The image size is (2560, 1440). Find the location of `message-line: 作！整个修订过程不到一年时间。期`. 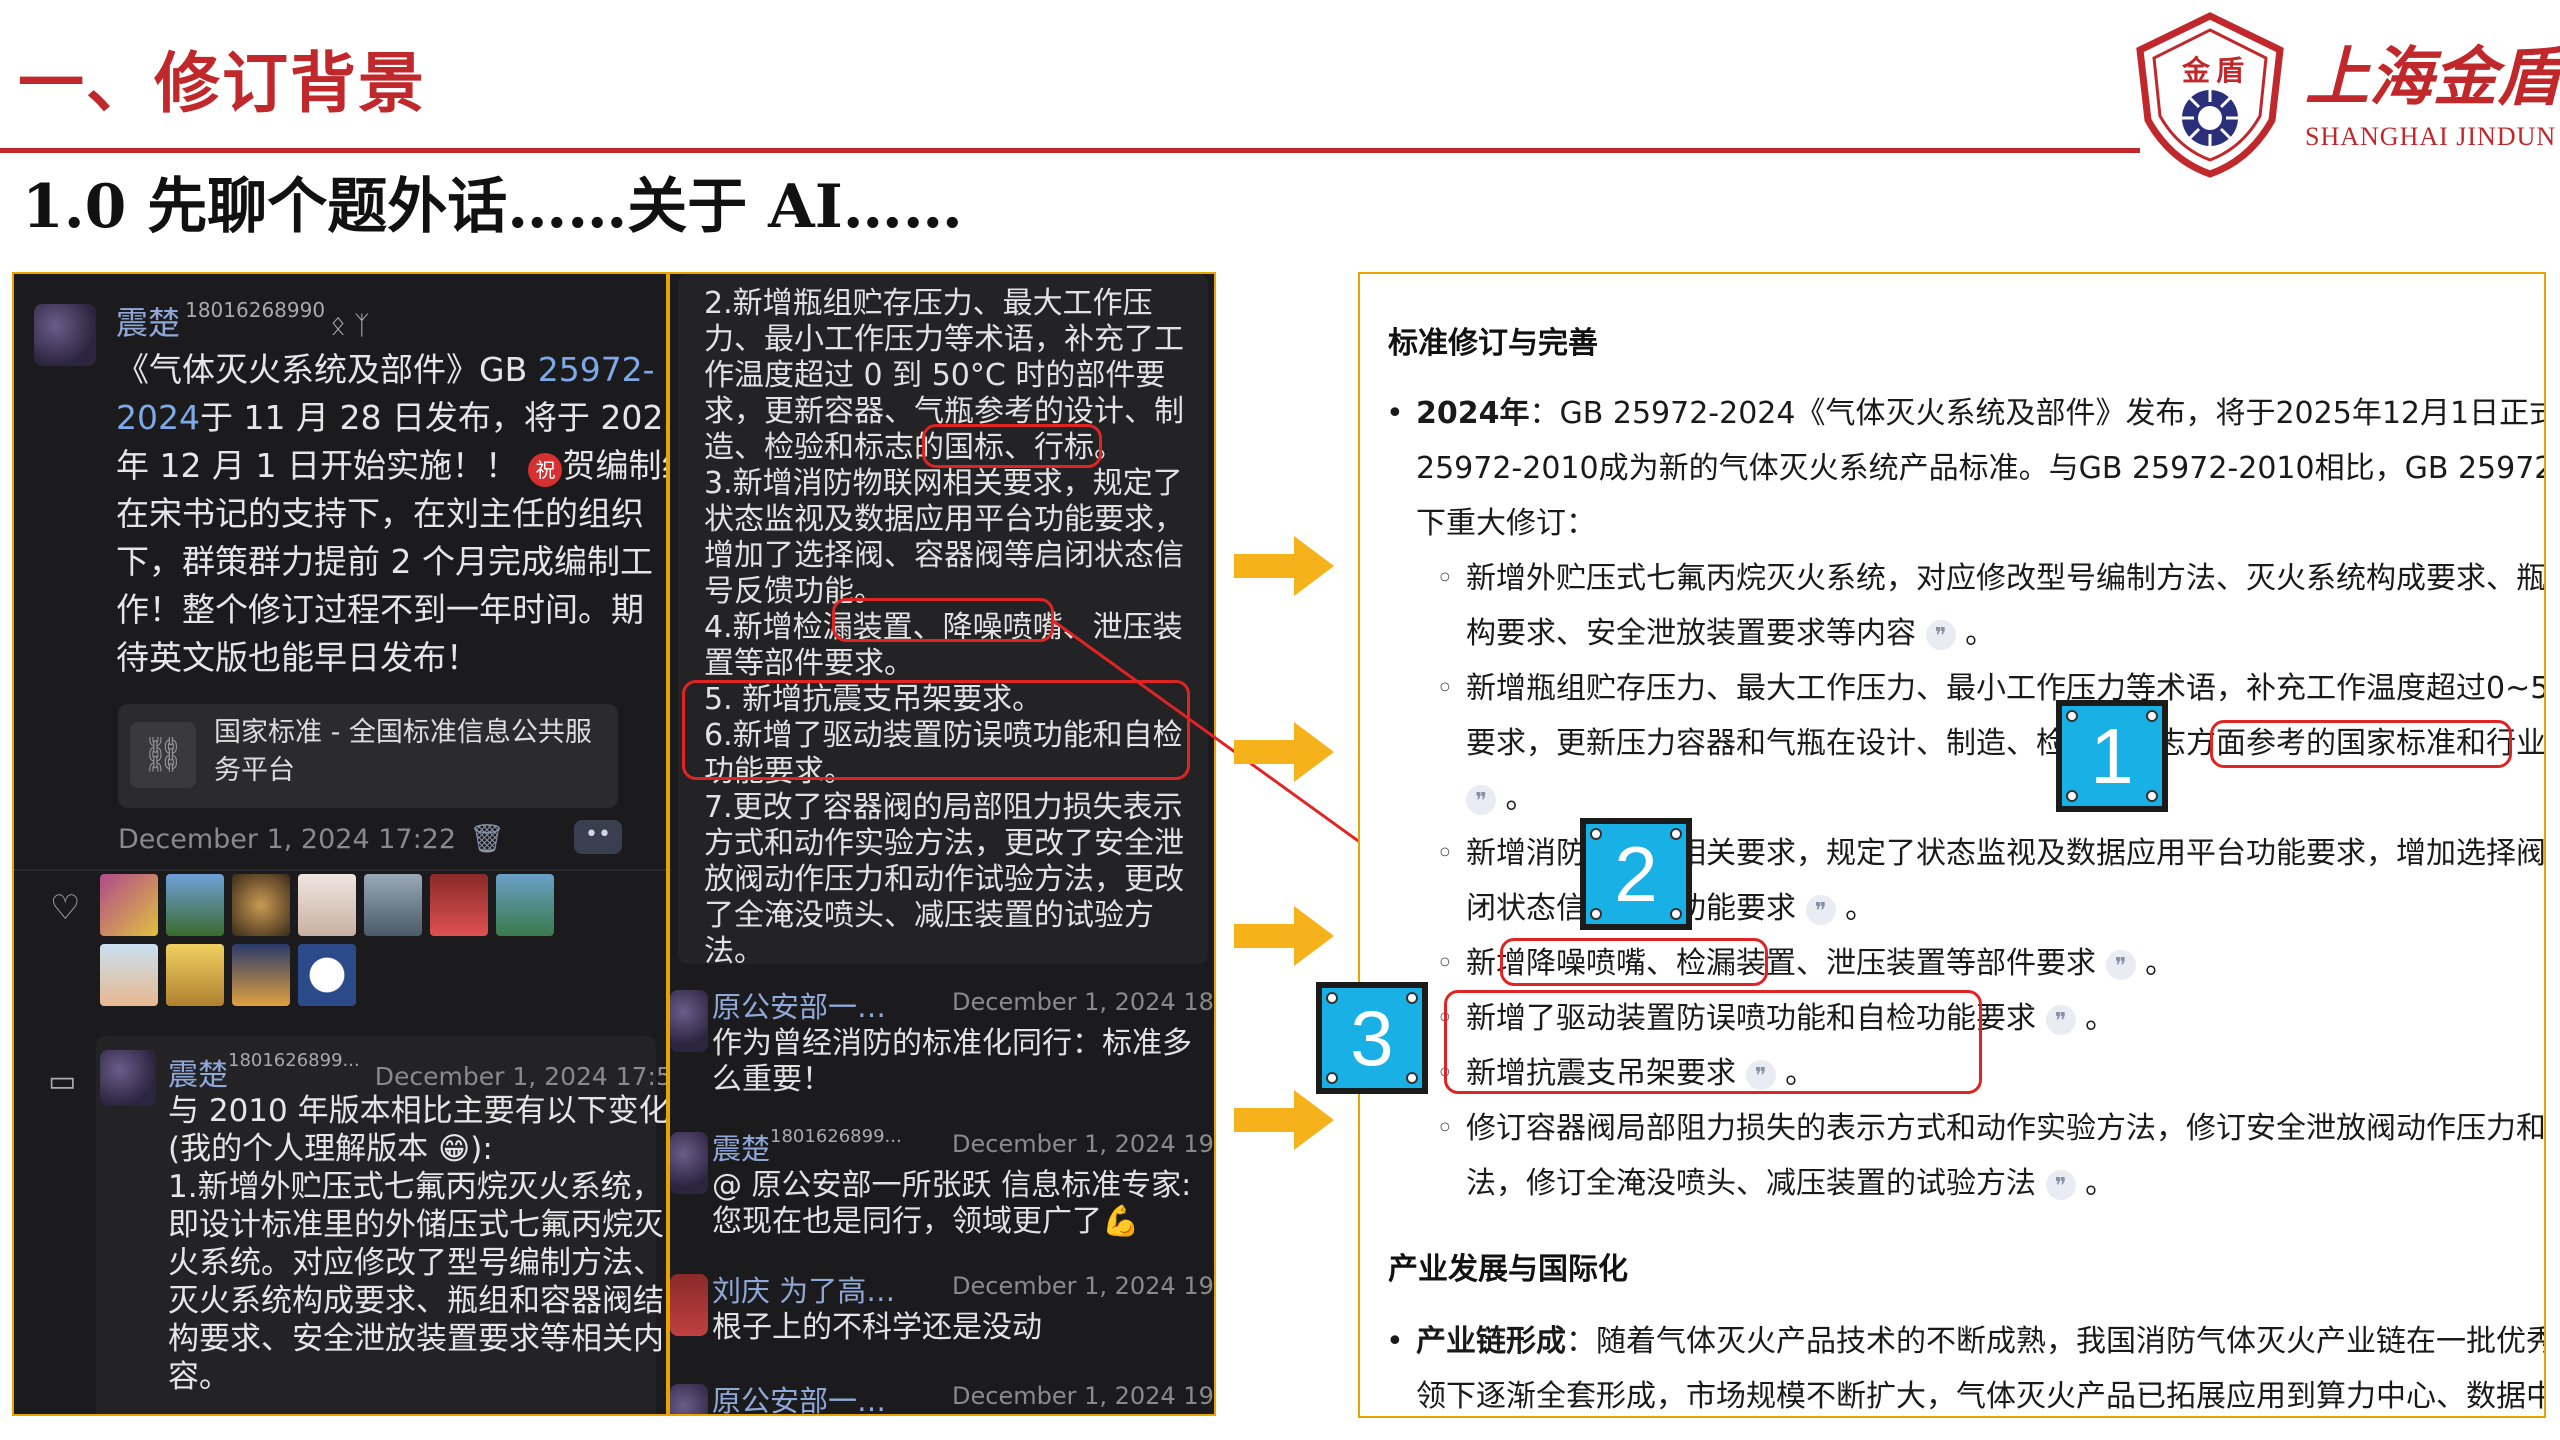

message-line: 作！整个修订过程不到一年时间。期 is located at coordinates (380, 609).